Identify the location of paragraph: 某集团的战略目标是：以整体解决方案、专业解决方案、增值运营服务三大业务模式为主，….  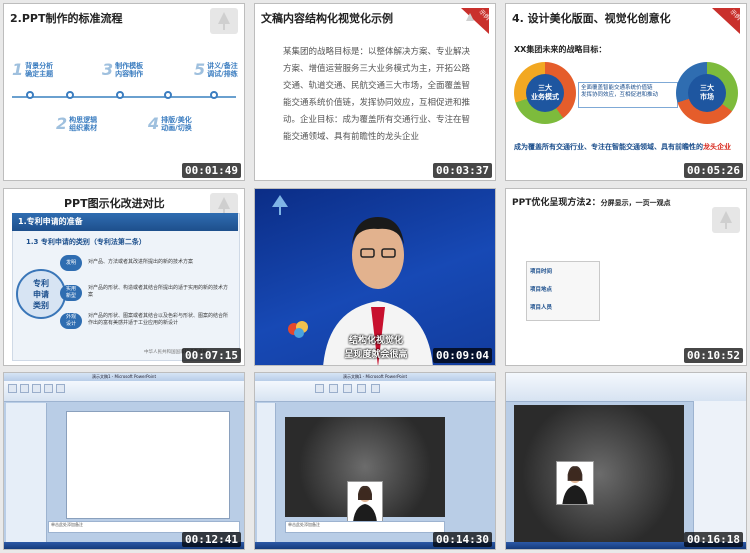
(377, 94).